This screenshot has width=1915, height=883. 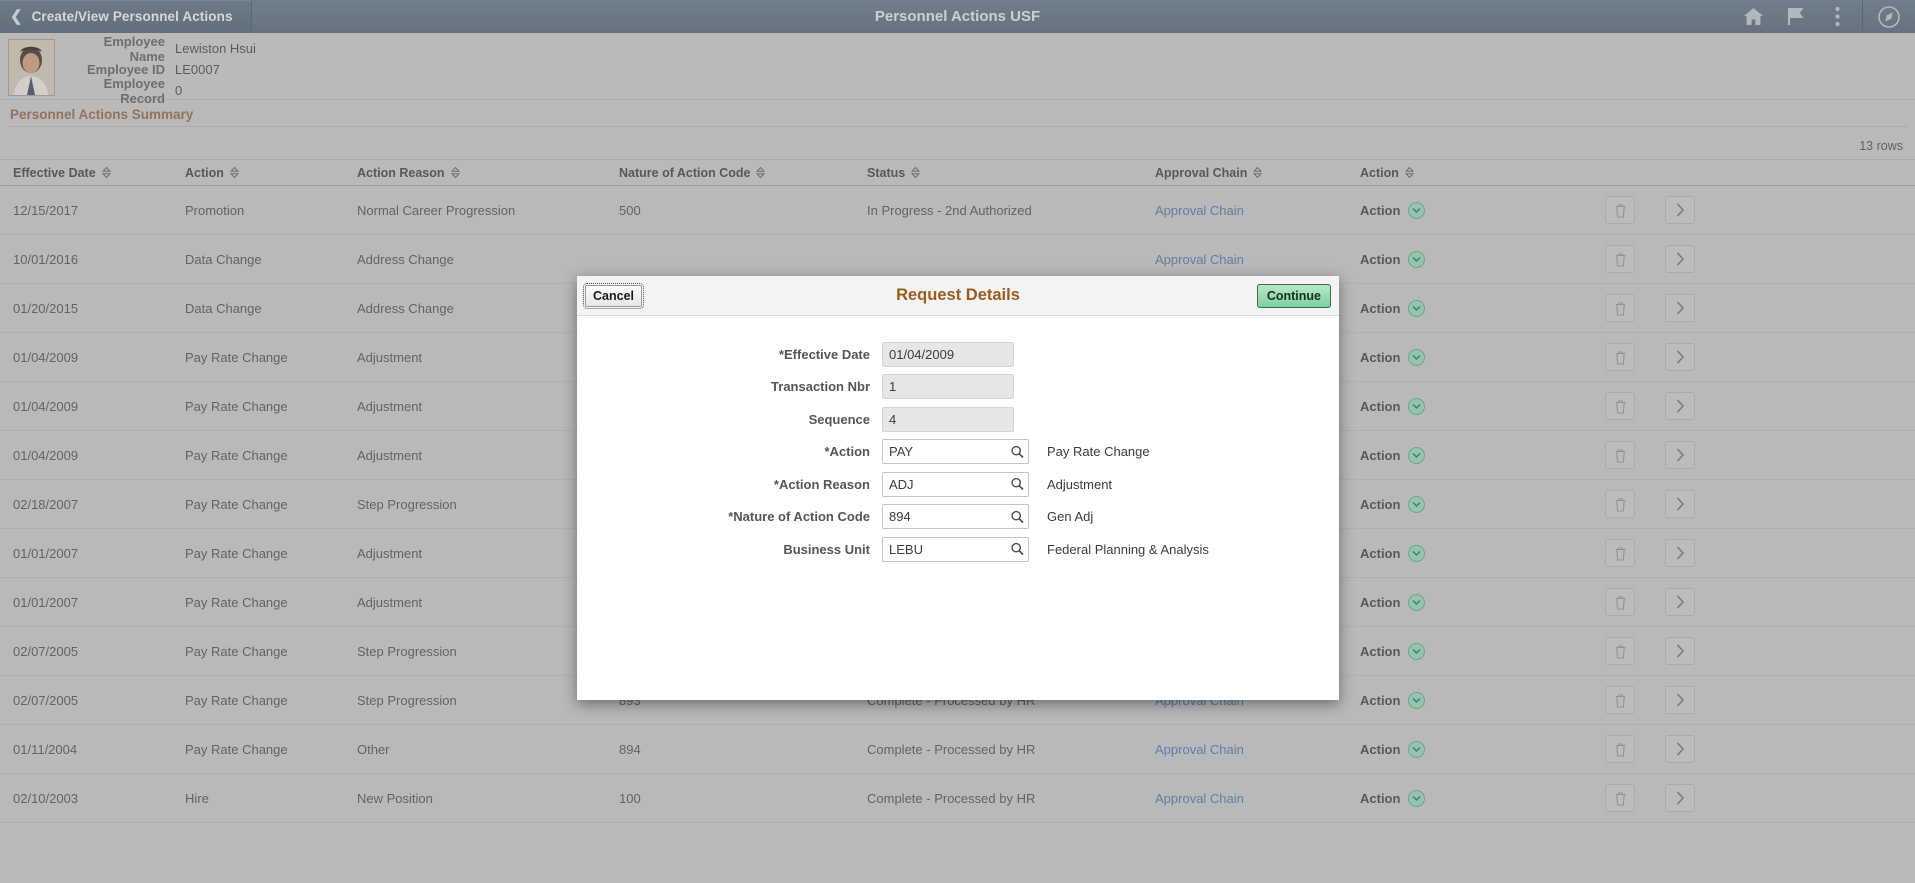 I want to click on grid-column-header-nature-of-action-code: Nature of Action Code, so click(x=743, y=173).